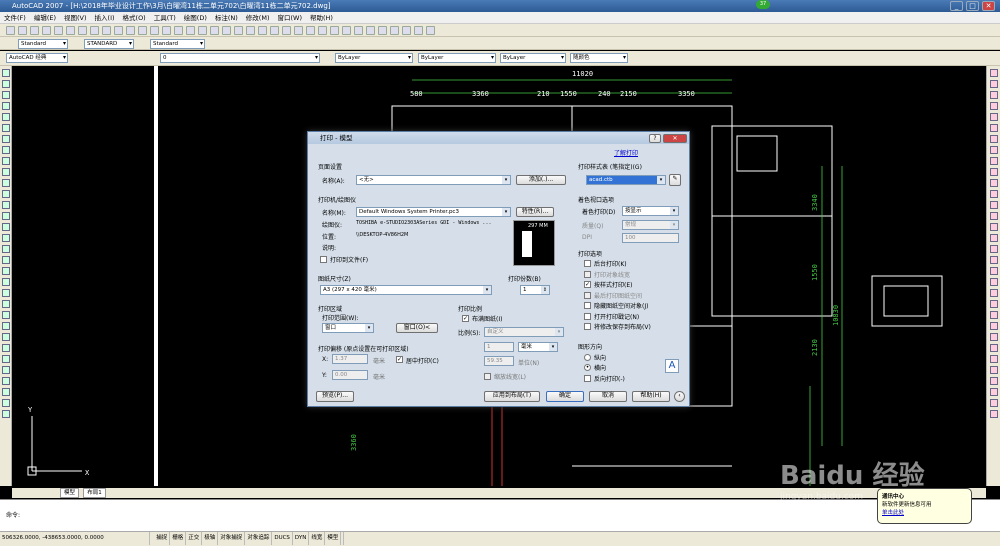 The width and height of the screenshot is (1000, 546). What do you see at coordinates (43, 44) in the screenshot?
I see `text-style-combo: Standard` at bounding box center [43, 44].